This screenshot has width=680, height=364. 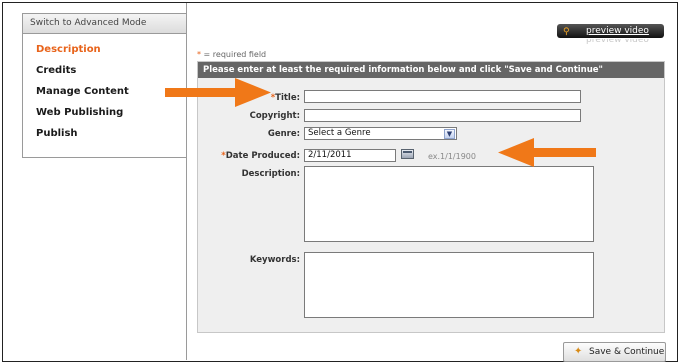 What do you see at coordinates (452, 156) in the screenshot?
I see `date-example: ex.1/1/1900` at bounding box center [452, 156].